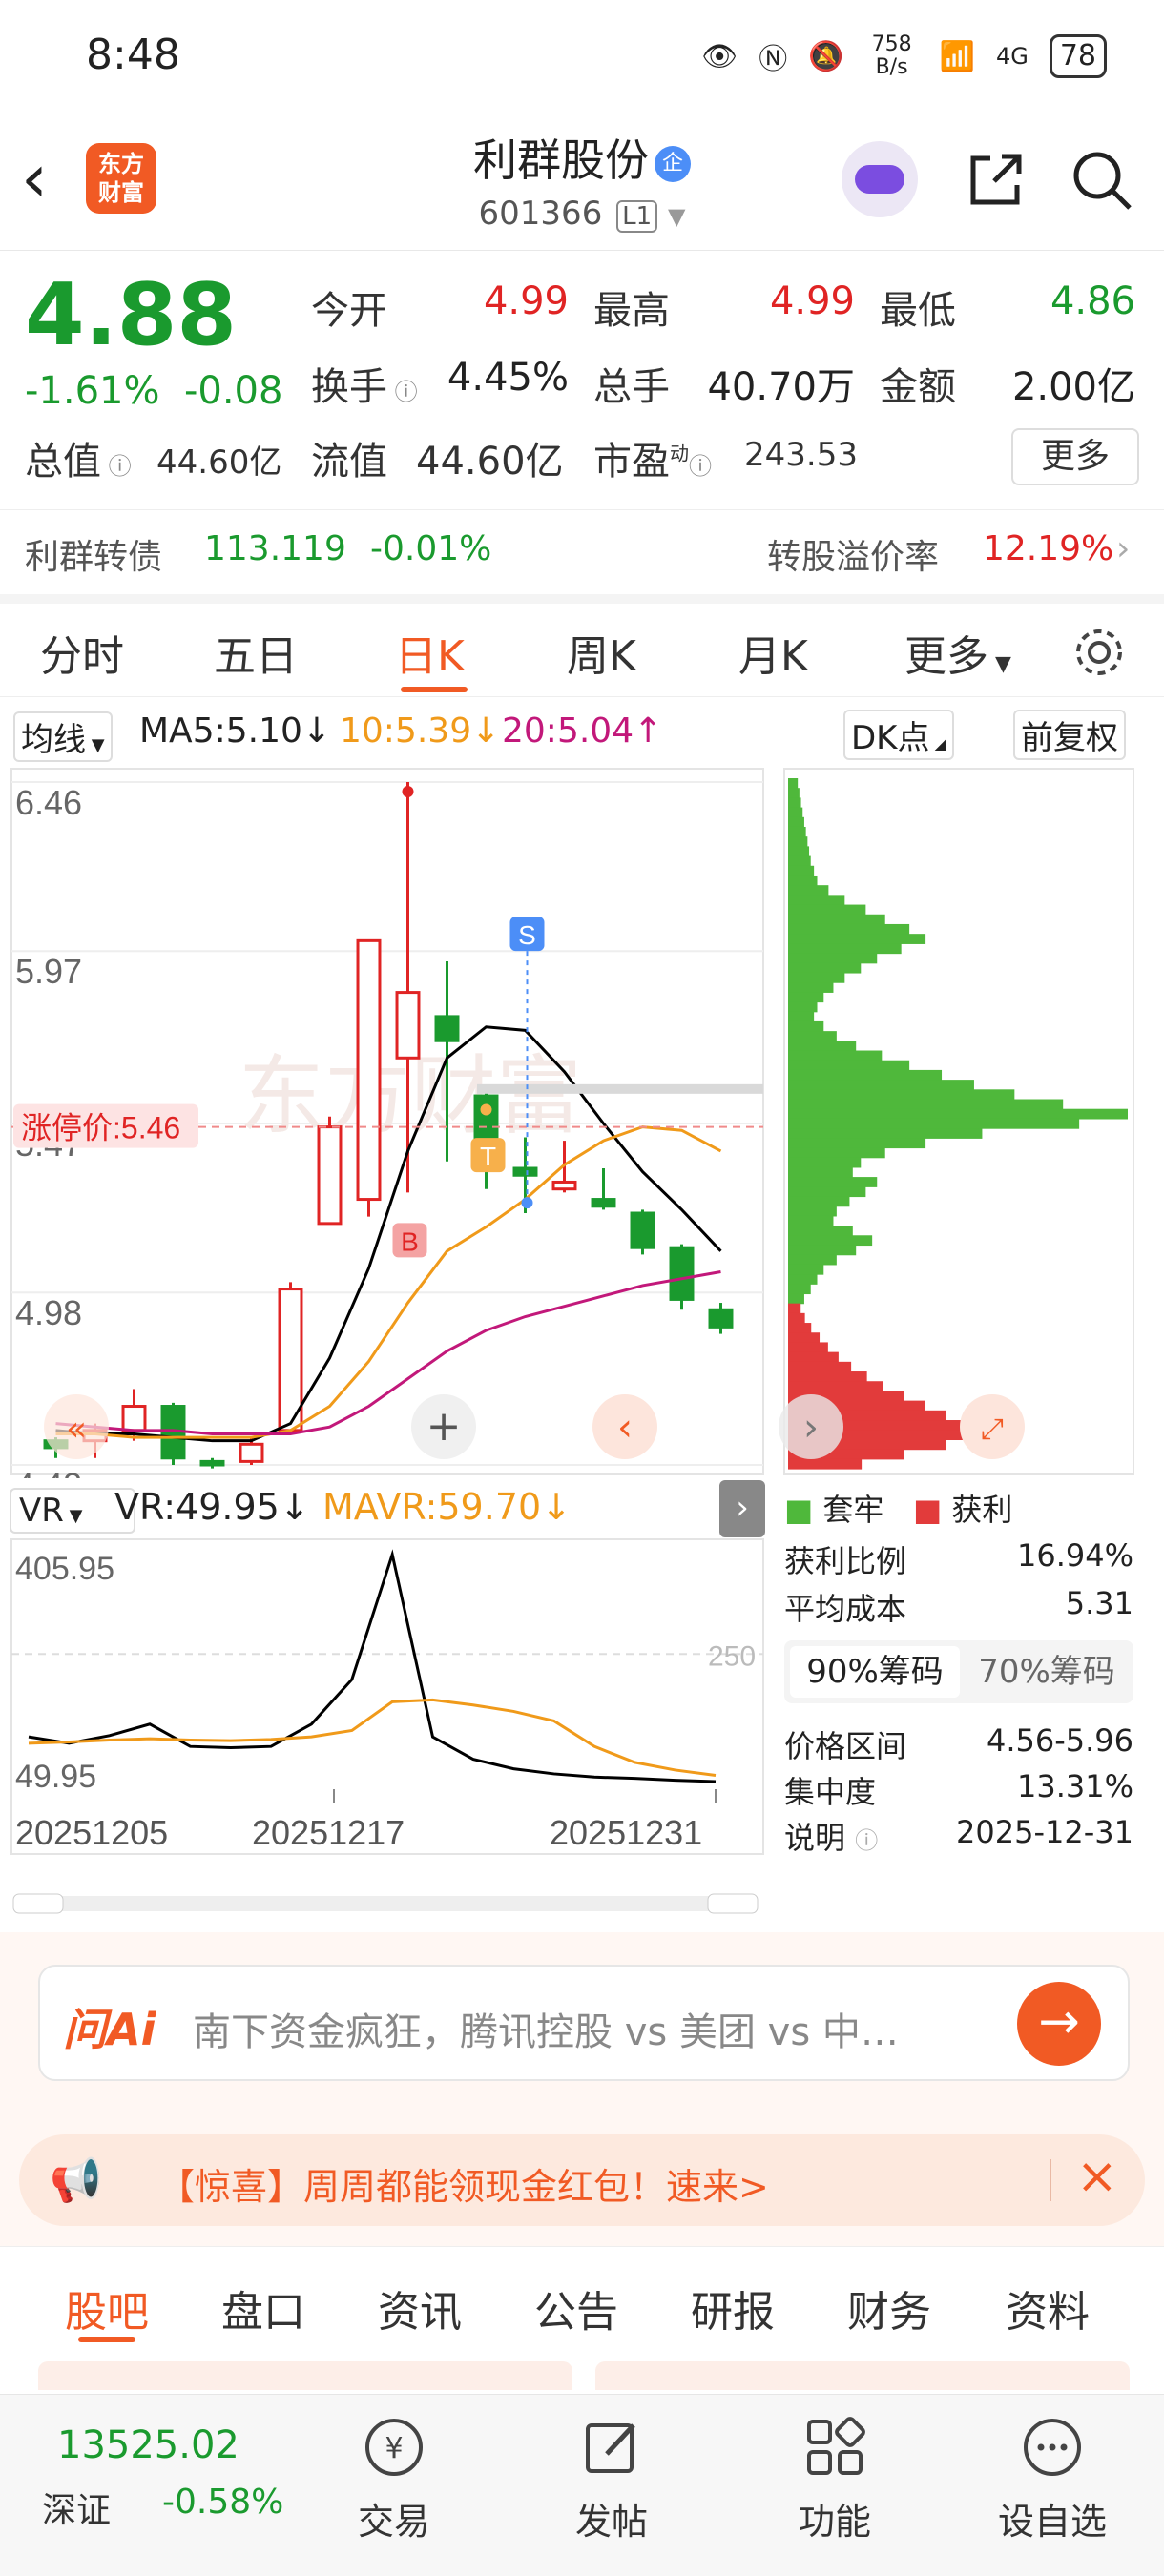 The height and width of the screenshot is (2576, 1164). Describe the element at coordinates (488, 1156) in the screenshot. I see `trade-marker-label: T` at that location.